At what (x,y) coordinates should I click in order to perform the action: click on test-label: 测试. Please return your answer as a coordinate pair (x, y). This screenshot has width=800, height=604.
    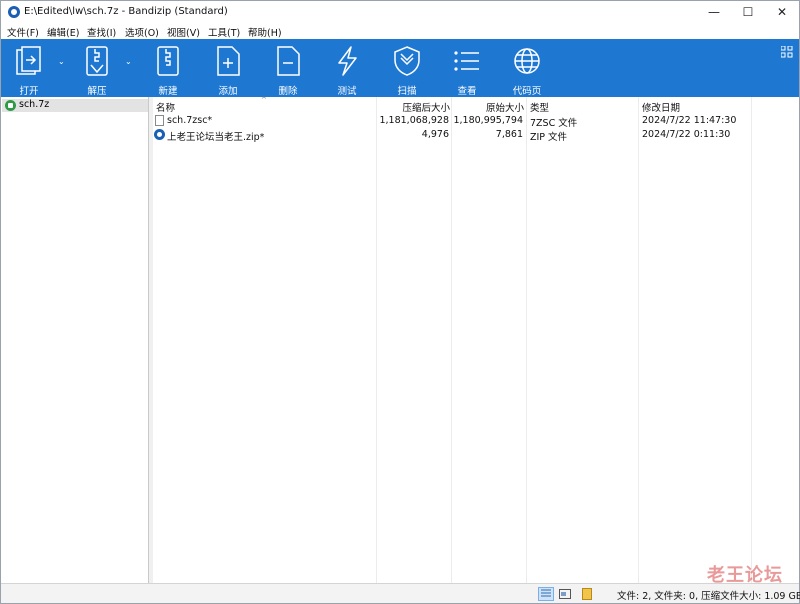
    Looking at the image, I should click on (347, 91).